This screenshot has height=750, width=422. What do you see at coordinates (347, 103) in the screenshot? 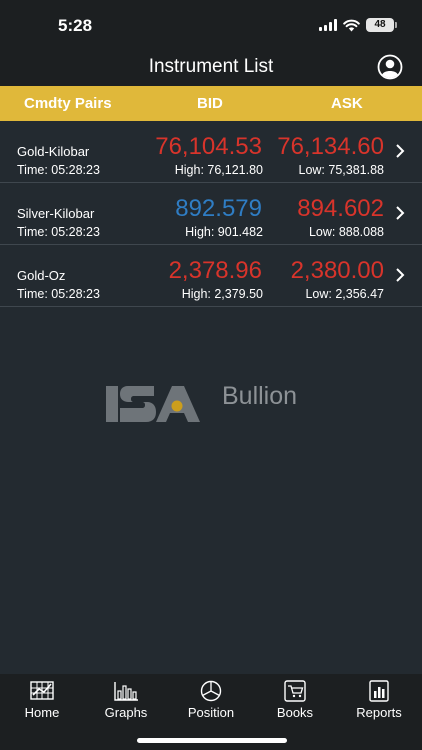
I see `header-ask: ASK` at bounding box center [347, 103].